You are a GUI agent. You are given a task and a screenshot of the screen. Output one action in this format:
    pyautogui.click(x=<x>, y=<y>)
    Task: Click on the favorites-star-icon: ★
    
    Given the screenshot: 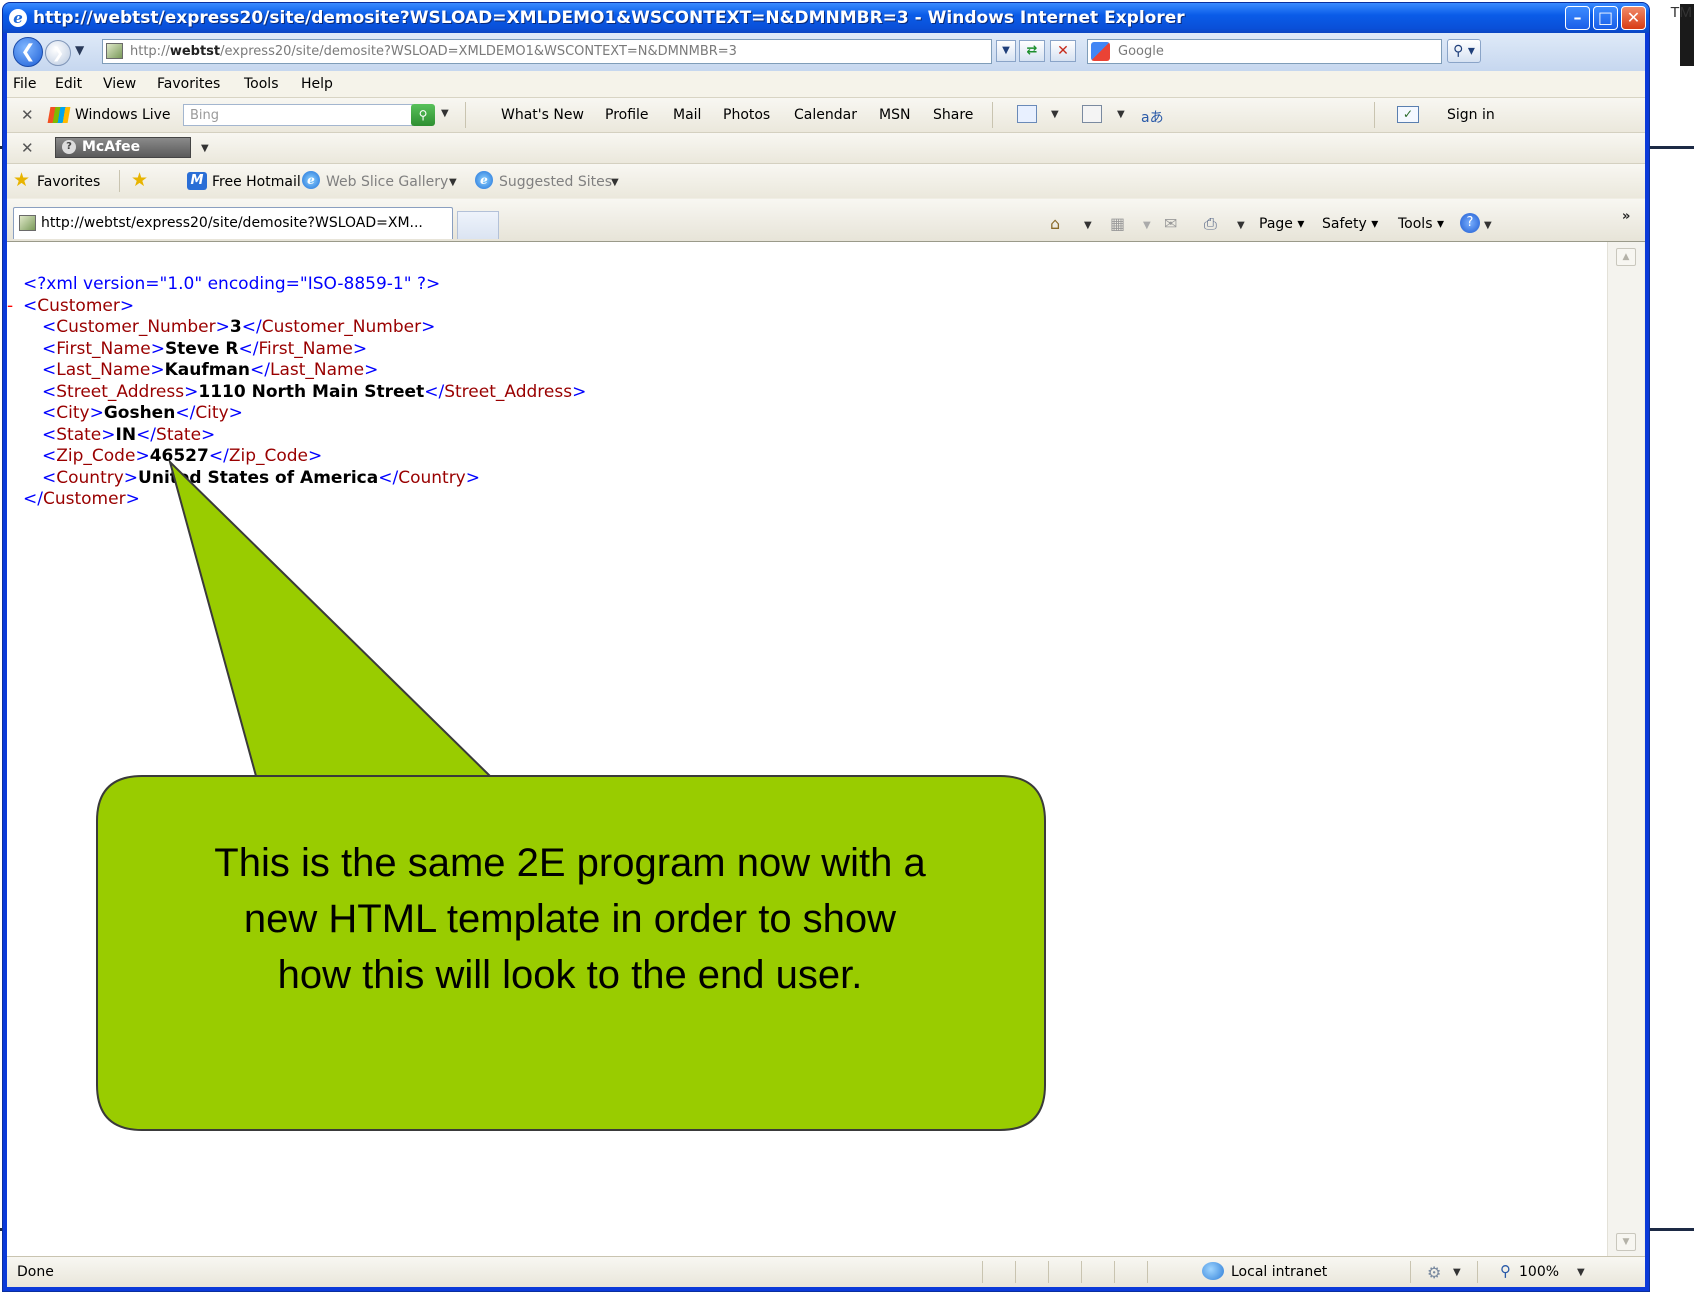 What is the action you would take?
    pyautogui.click(x=22, y=180)
    